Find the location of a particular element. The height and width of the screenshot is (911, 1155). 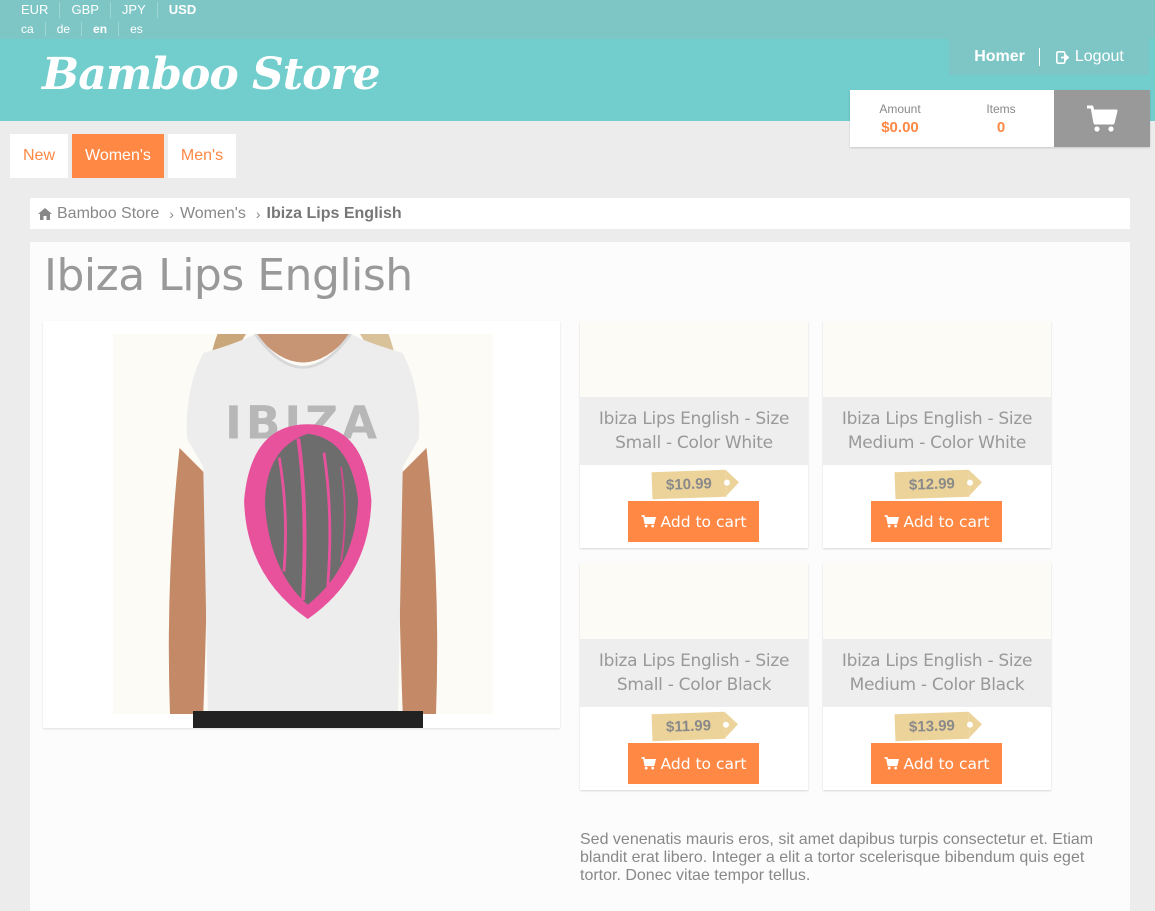

tab-mens: Men's is located at coordinates (202, 156).